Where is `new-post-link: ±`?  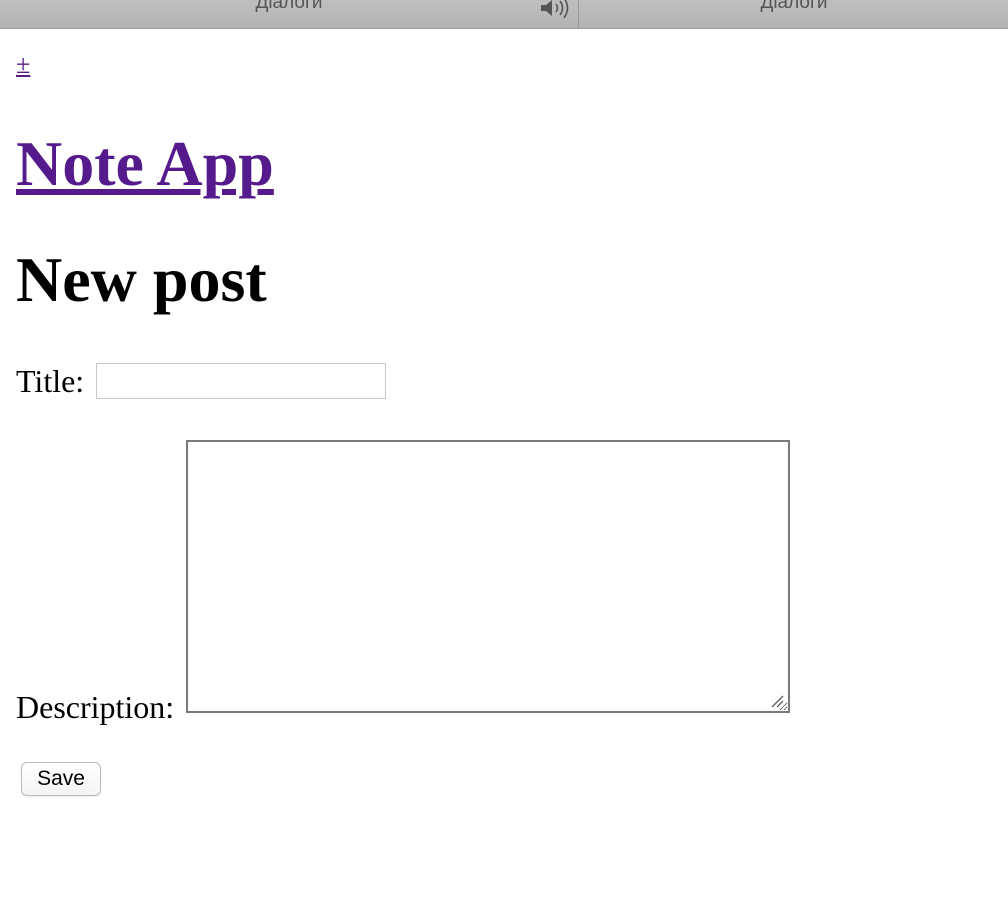
new-post-link: ± is located at coordinates (23, 65).